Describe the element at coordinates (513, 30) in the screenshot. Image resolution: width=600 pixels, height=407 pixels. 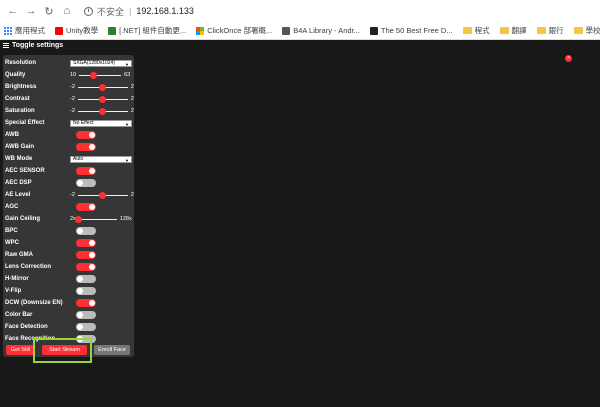
I see `bookmark-folder-translate: 翻譯` at that location.